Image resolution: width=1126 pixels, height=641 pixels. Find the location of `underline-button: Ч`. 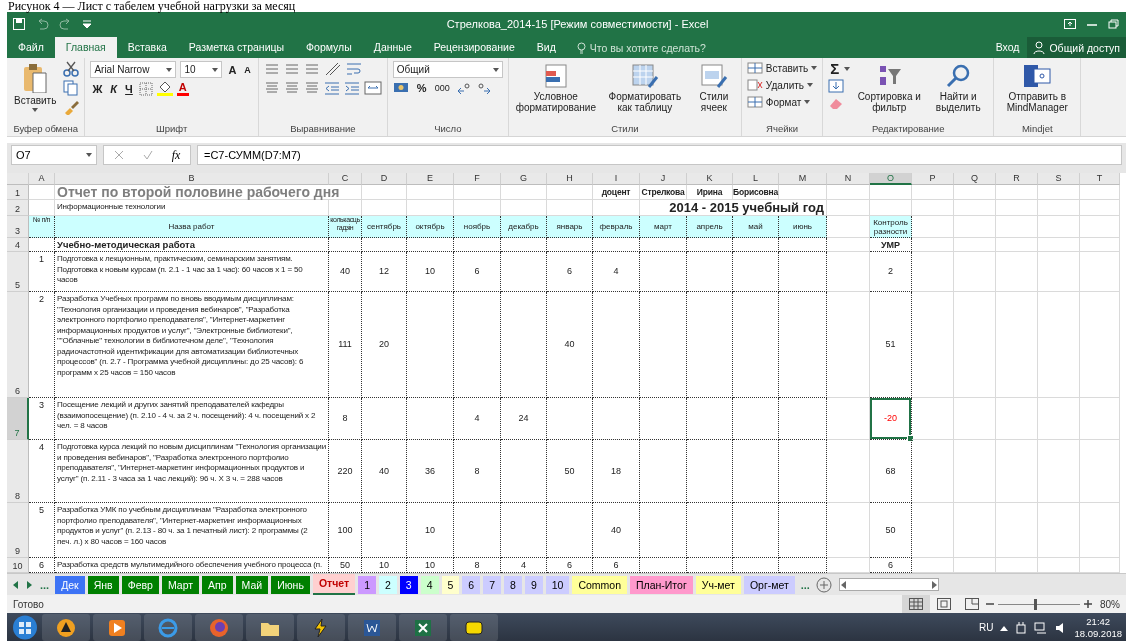

underline-button: Ч is located at coordinates (129, 88).